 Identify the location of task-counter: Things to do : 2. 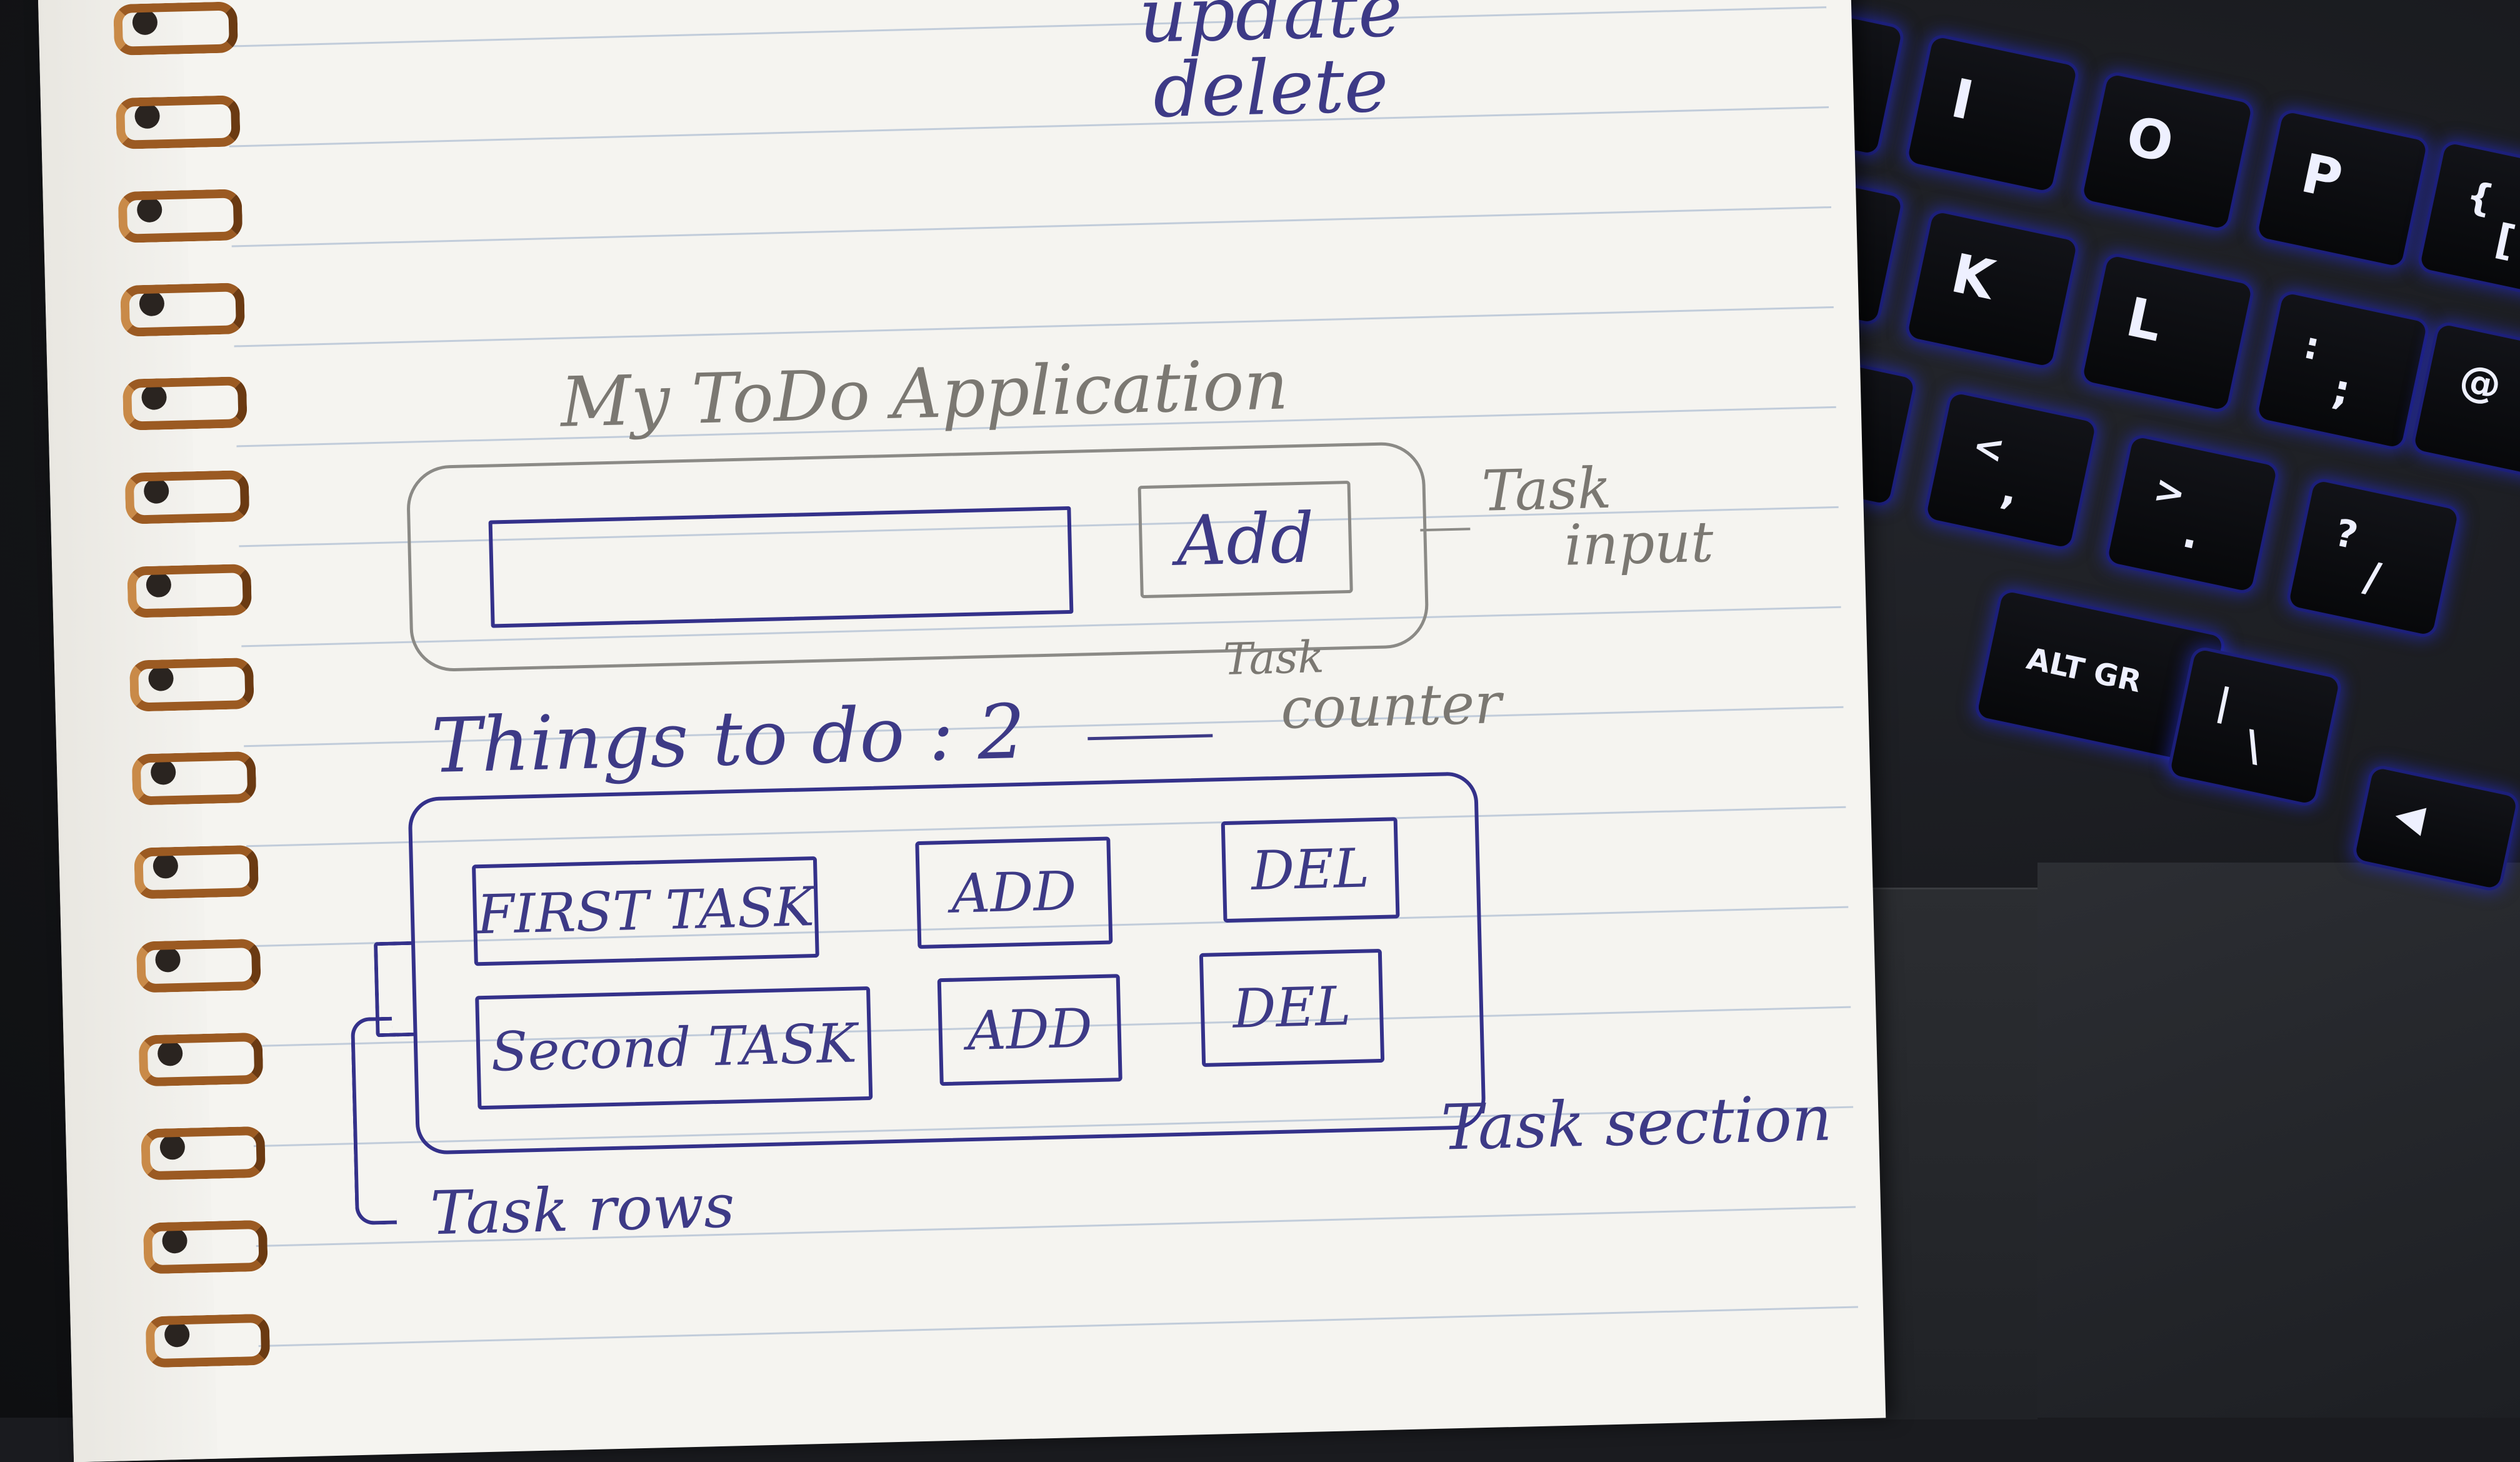
(729, 739).